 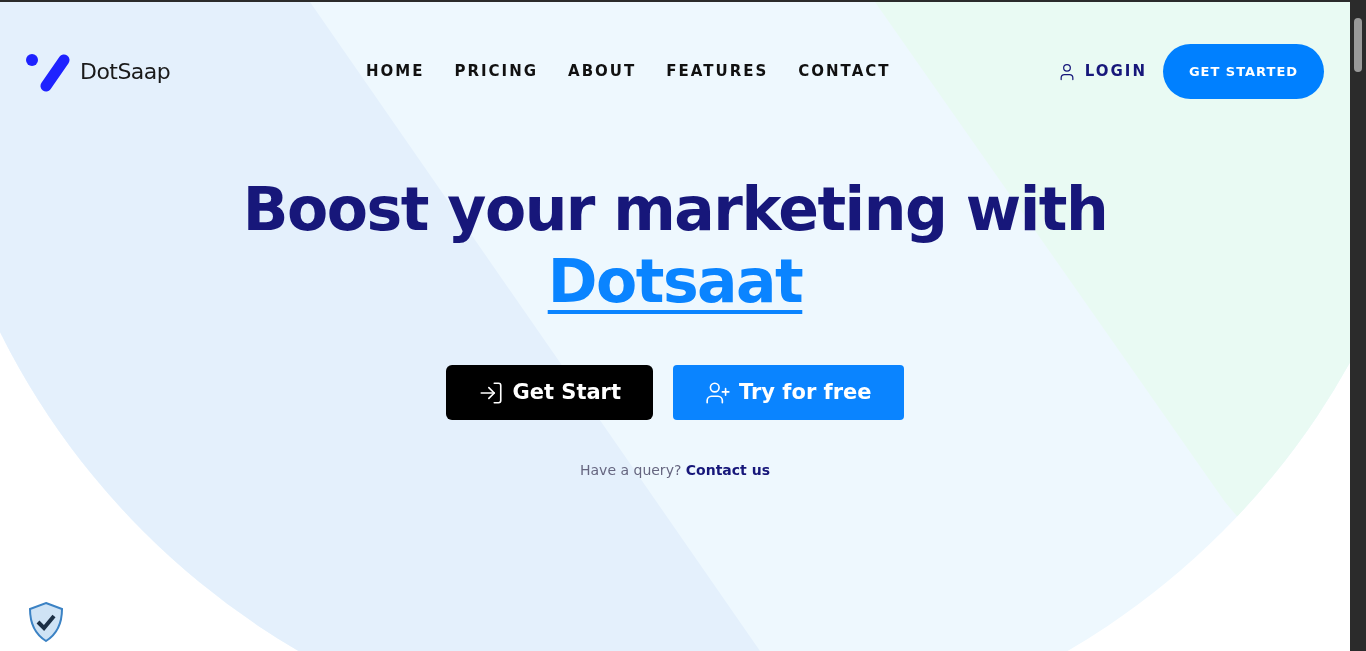 I want to click on try-free-button: Try for free, so click(x=788, y=392).